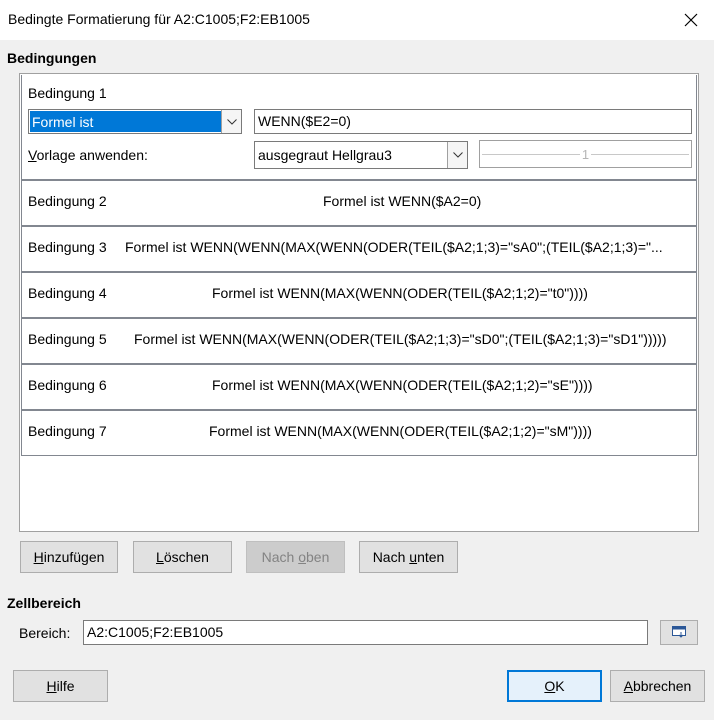 This screenshot has height=720, width=714. I want to click on style-select: ausgegraut Hellgrau3, so click(361, 155).